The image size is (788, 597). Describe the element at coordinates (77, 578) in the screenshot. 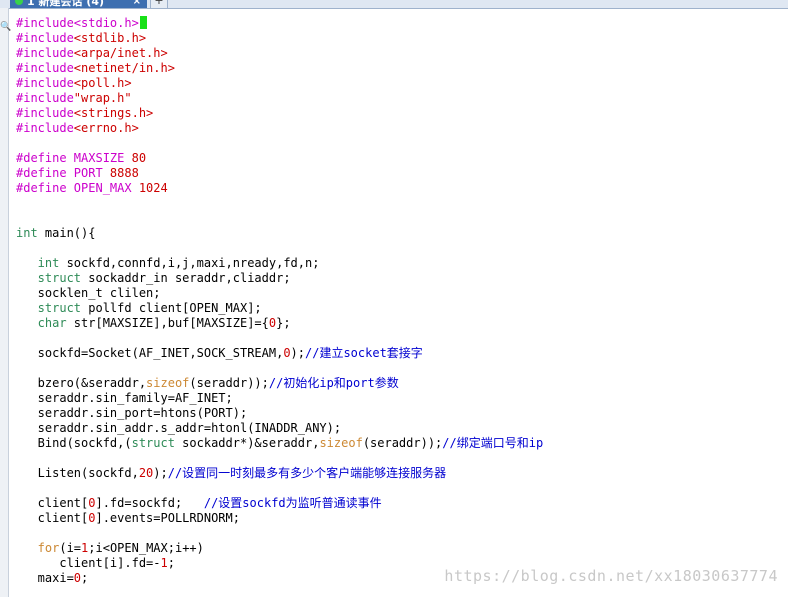

I see `code-token: 0` at that location.